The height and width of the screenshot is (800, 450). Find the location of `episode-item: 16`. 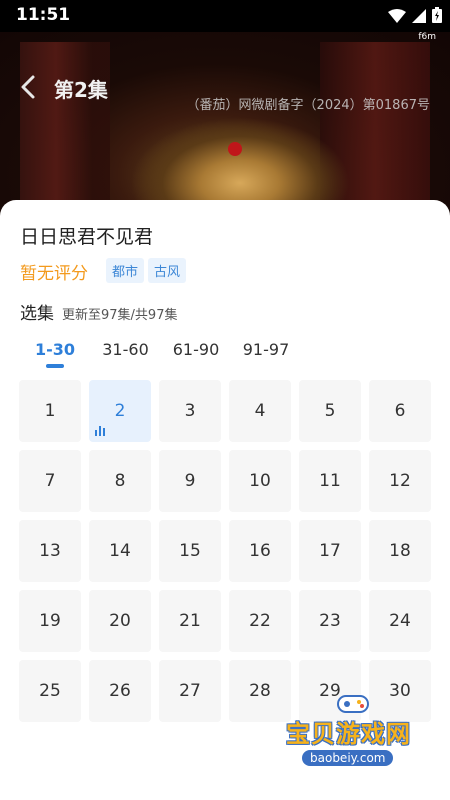

episode-item: 16 is located at coordinates (260, 551).